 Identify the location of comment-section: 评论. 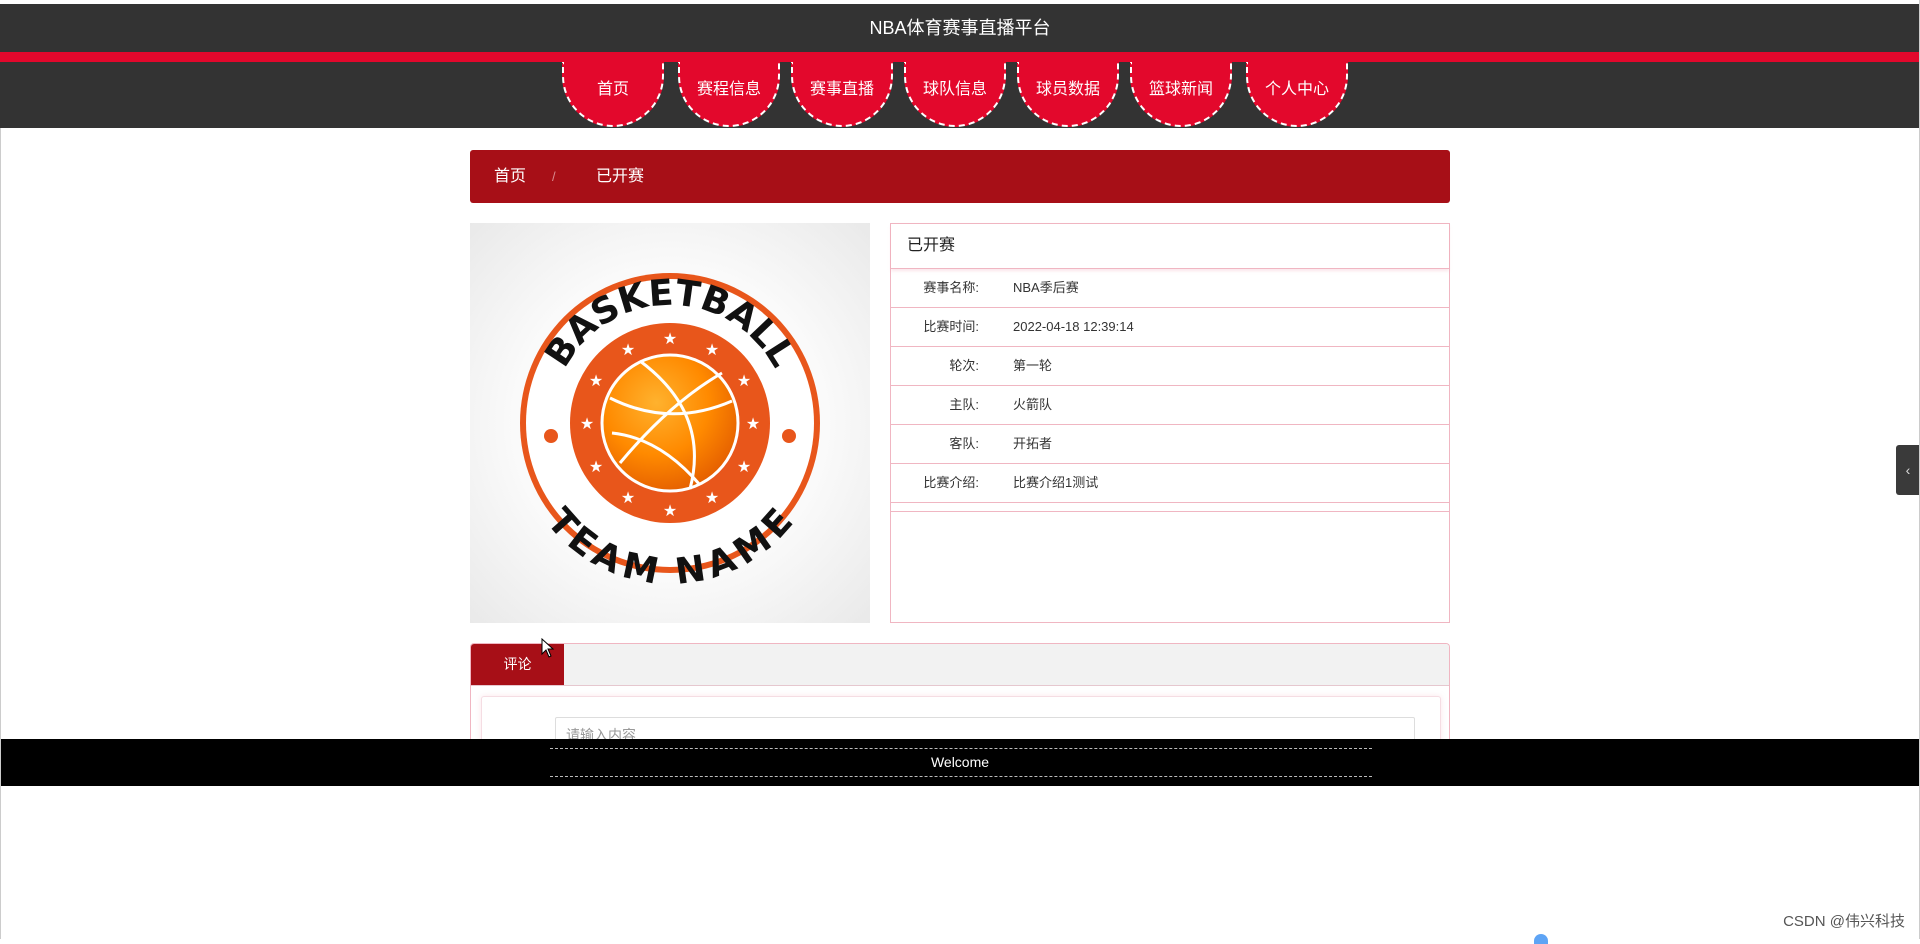
(960, 691).